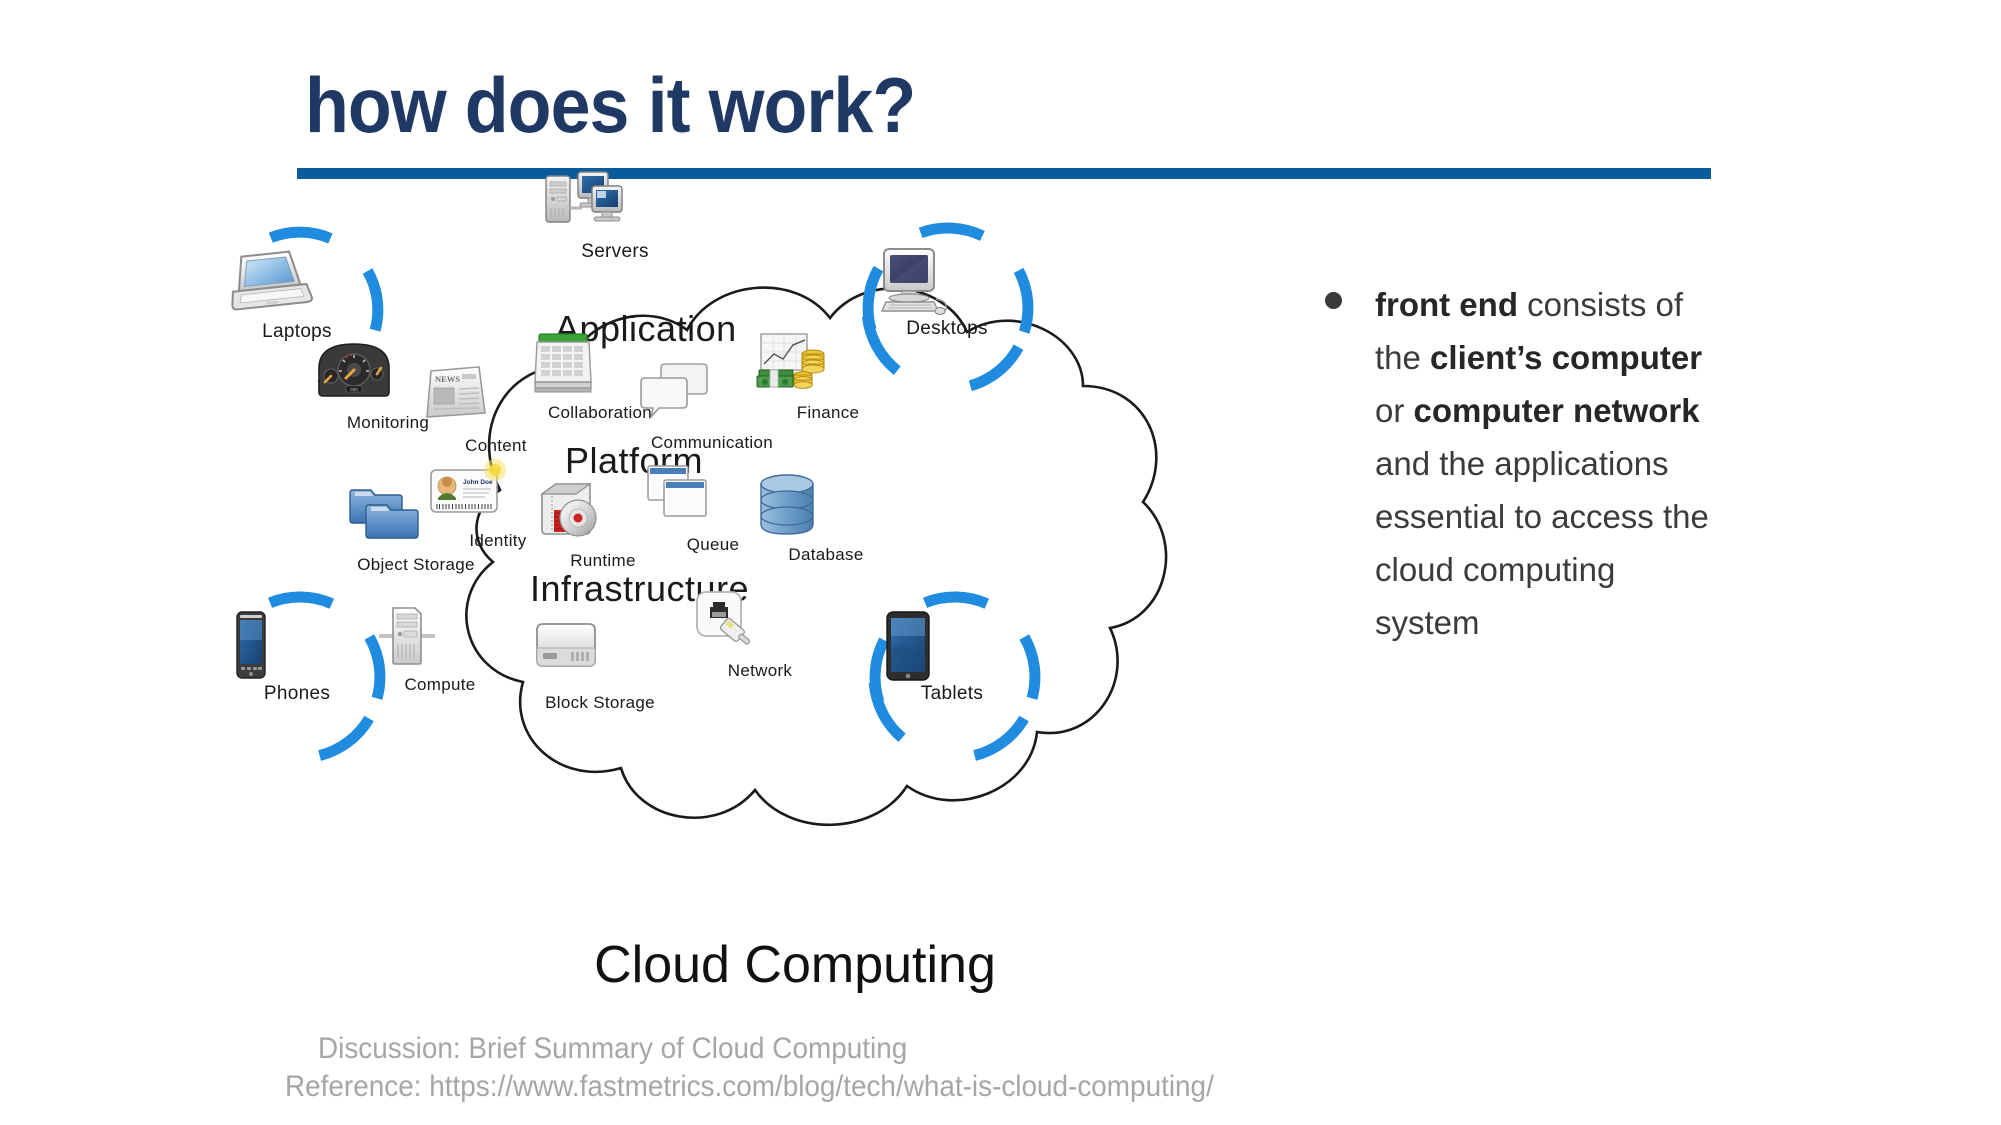 The width and height of the screenshot is (2001, 1125). Describe the element at coordinates (615, 251) in the screenshot. I see `node-label: Servers` at that location.